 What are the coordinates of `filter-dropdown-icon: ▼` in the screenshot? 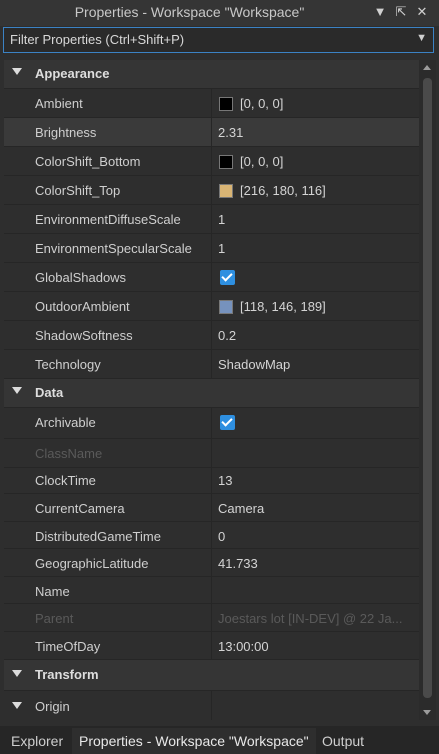 It's located at (421, 38).